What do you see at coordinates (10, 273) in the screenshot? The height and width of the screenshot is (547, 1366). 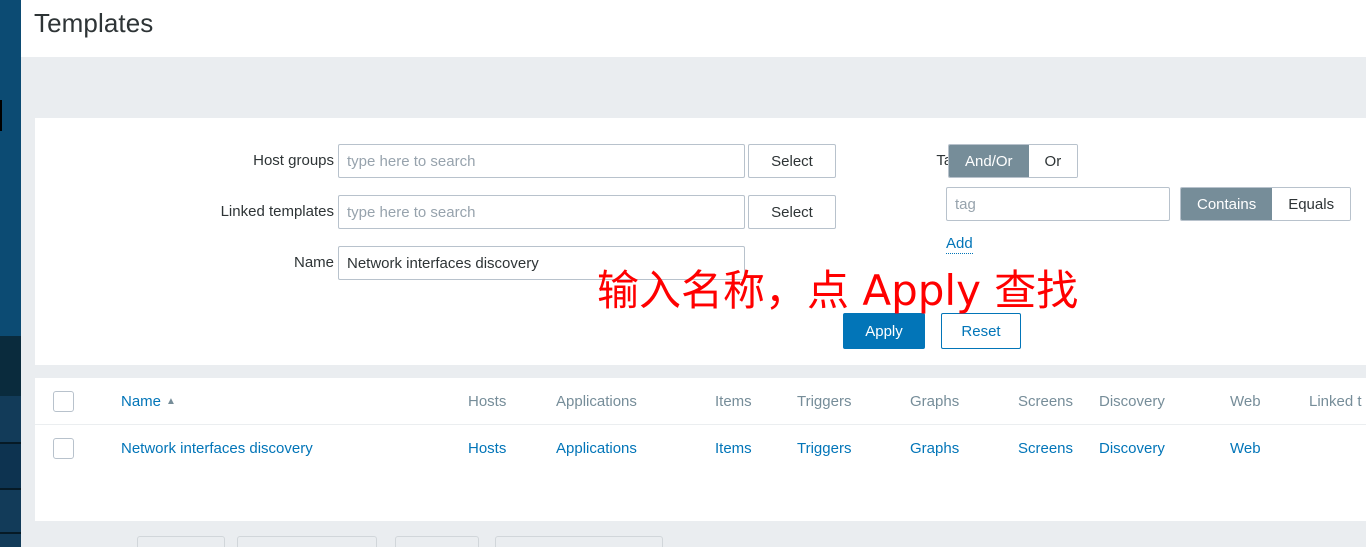 I see `sidebar` at bounding box center [10, 273].